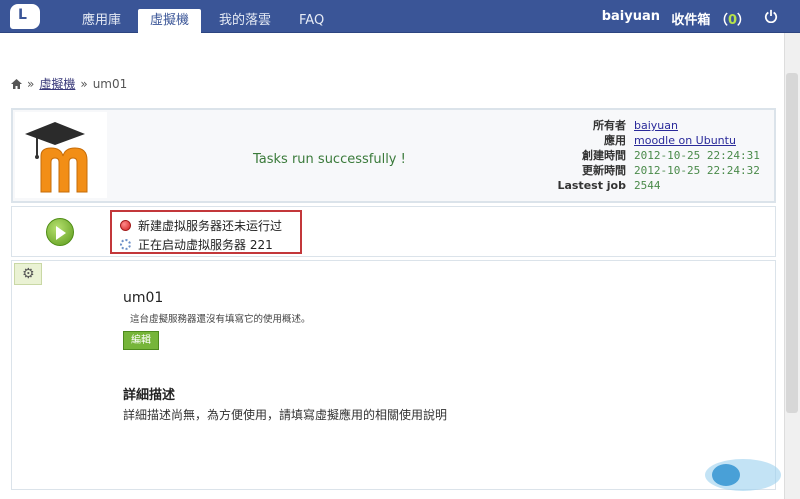 The height and width of the screenshot is (499, 800). I want to click on created-time: 2012-10-25 22:24:31, so click(697, 155).